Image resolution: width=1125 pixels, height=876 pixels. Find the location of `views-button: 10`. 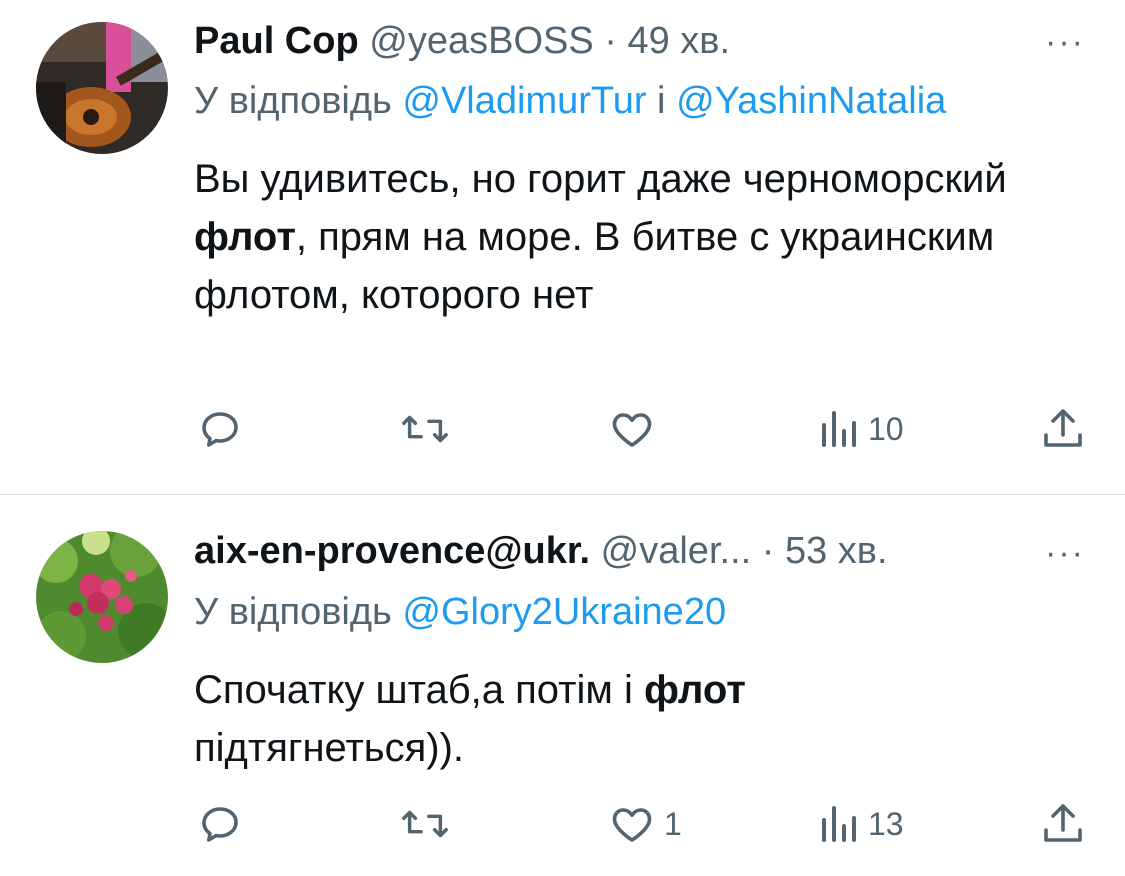

views-button: 10 is located at coordinates (861, 429).